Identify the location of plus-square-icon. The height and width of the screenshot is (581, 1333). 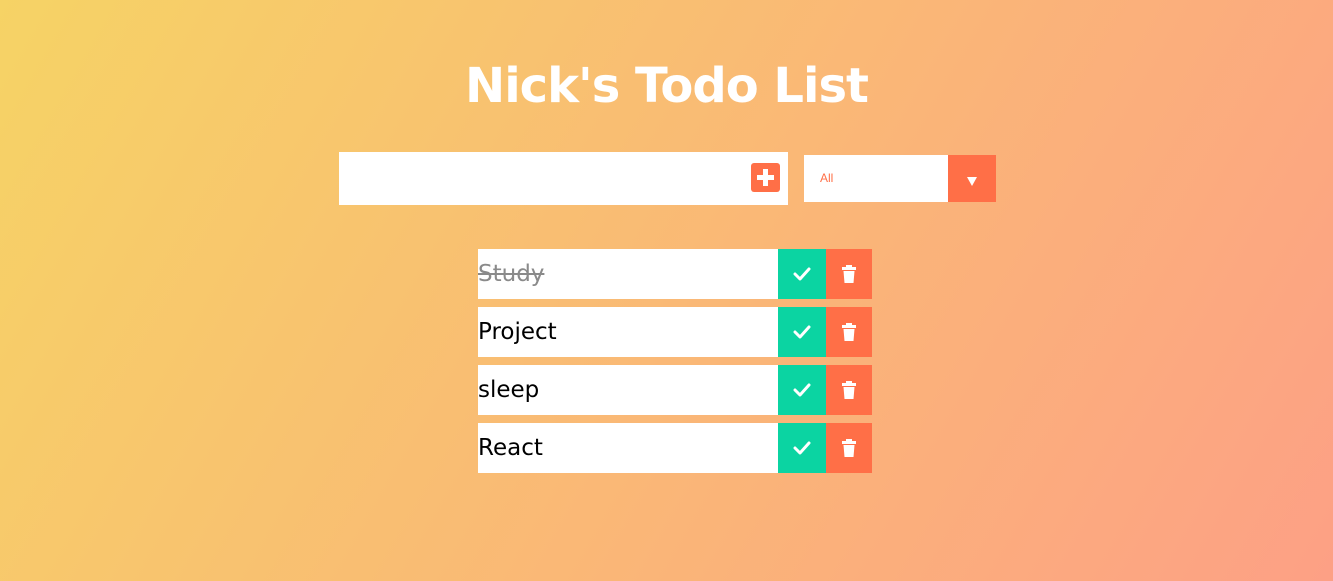
(765, 177).